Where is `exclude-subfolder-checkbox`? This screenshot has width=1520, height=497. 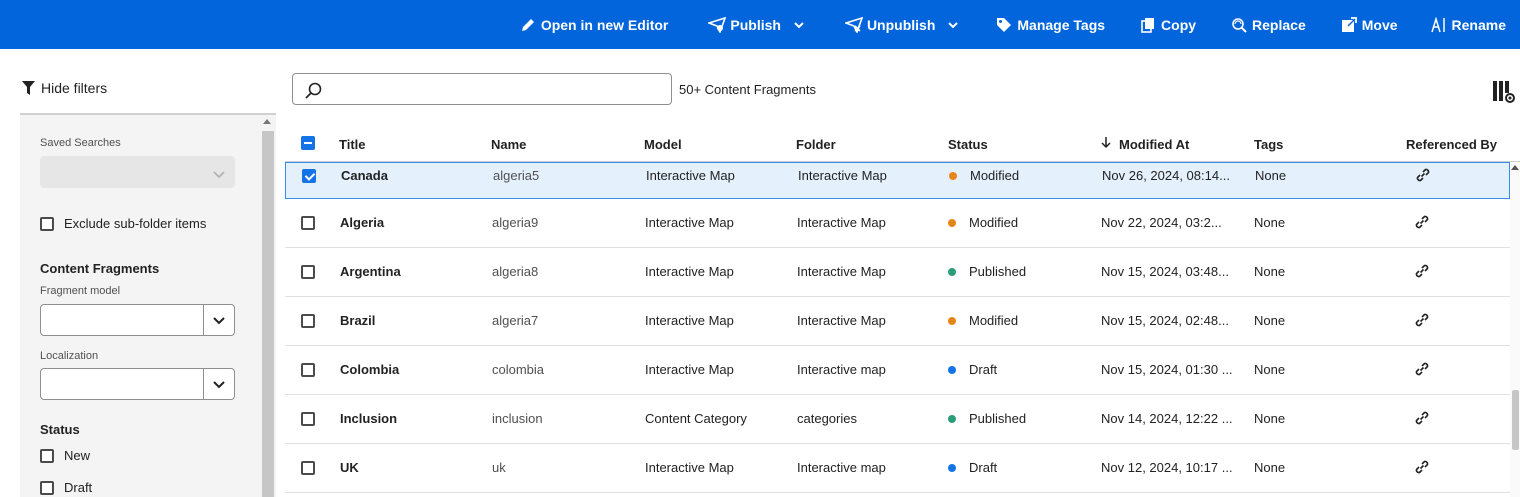
exclude-subfolder-checkbox is located at coordinates (47, 224).